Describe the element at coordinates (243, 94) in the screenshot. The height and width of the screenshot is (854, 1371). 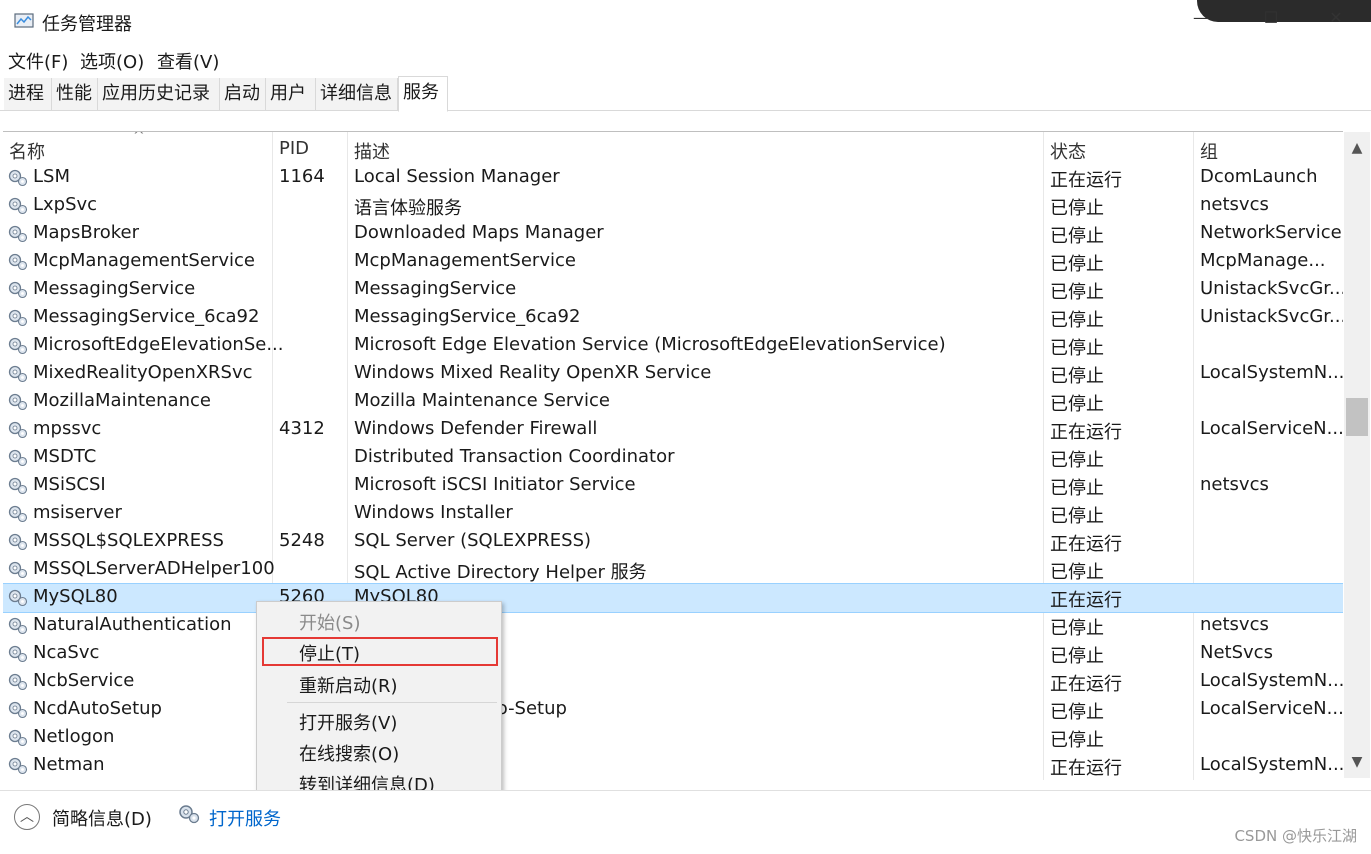
I see `tab-startup: 启动` at that location.